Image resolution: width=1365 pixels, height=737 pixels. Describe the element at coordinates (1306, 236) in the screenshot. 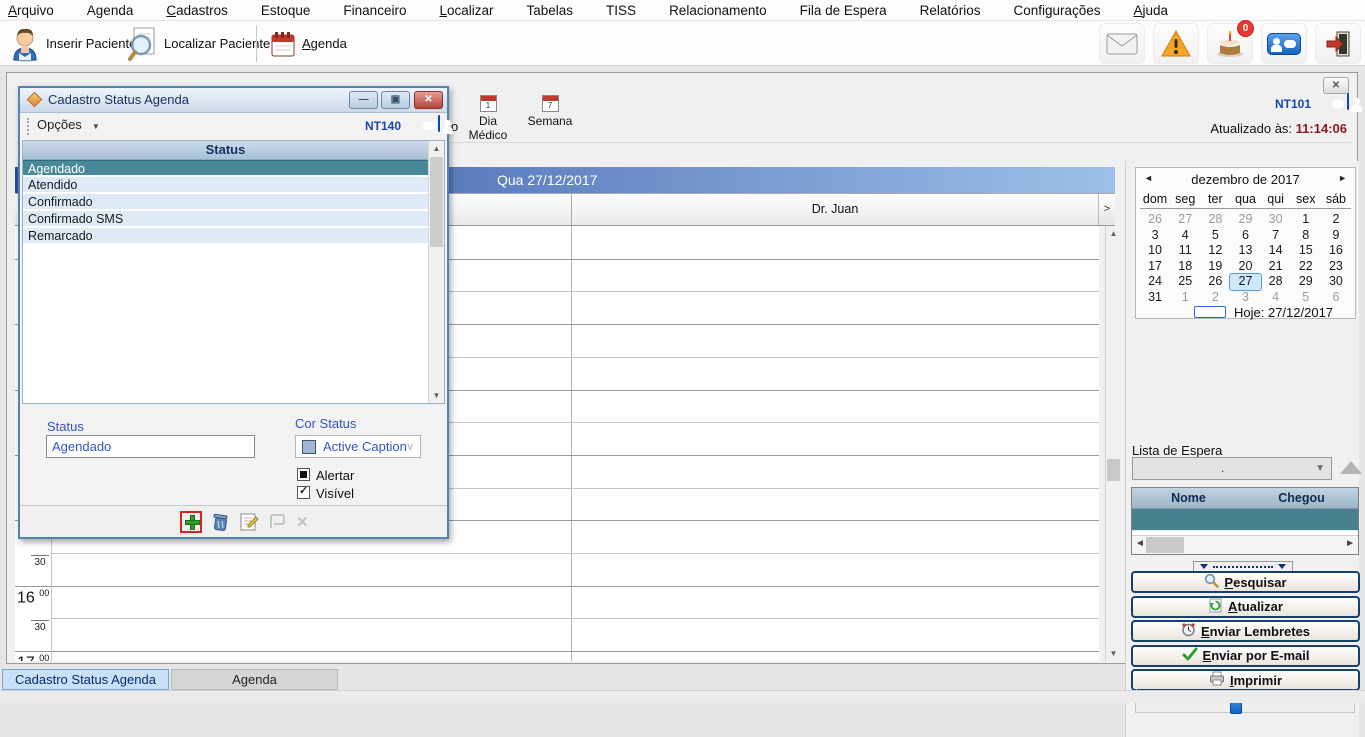

I see `calendar-day: 8` at that location.